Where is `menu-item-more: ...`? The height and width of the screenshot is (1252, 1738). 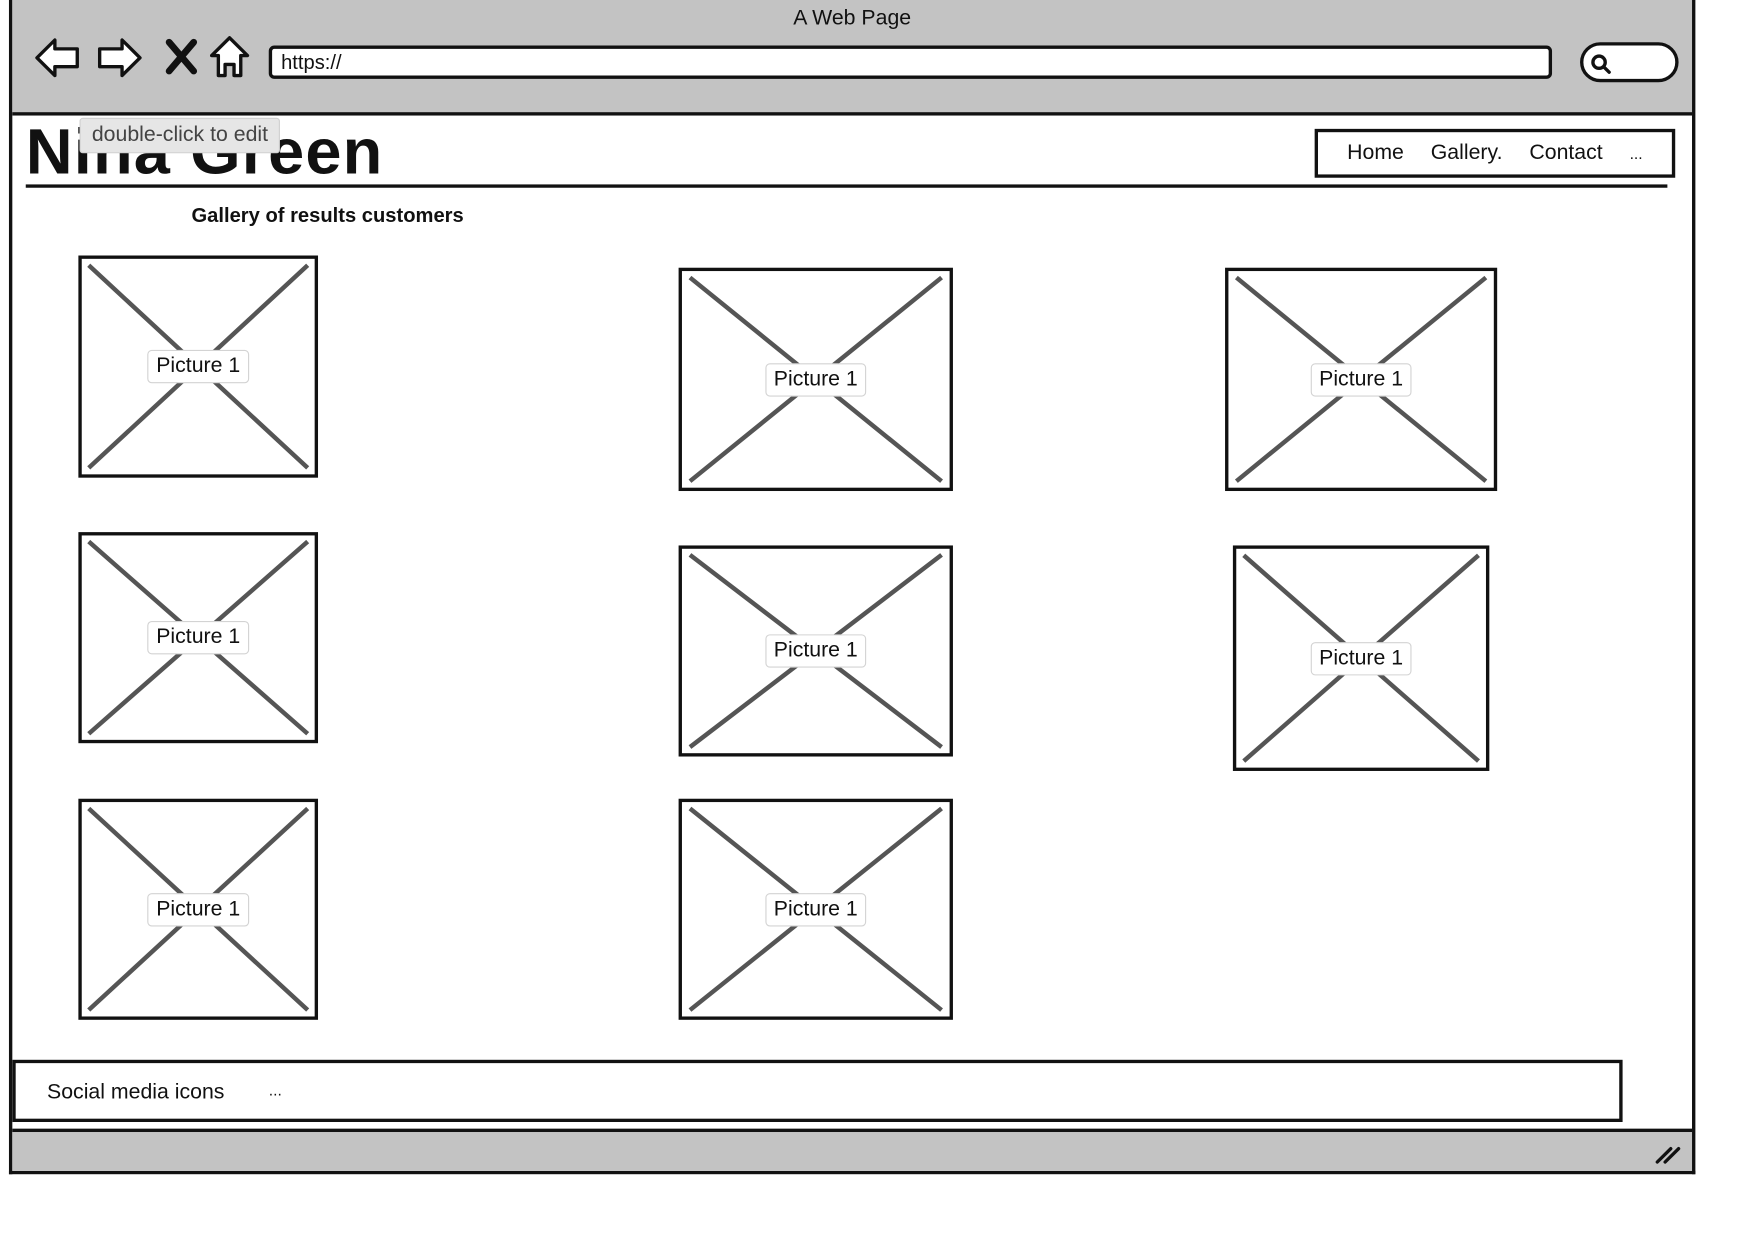
menu-item-more: ... is located at coordinates (1636, 153).